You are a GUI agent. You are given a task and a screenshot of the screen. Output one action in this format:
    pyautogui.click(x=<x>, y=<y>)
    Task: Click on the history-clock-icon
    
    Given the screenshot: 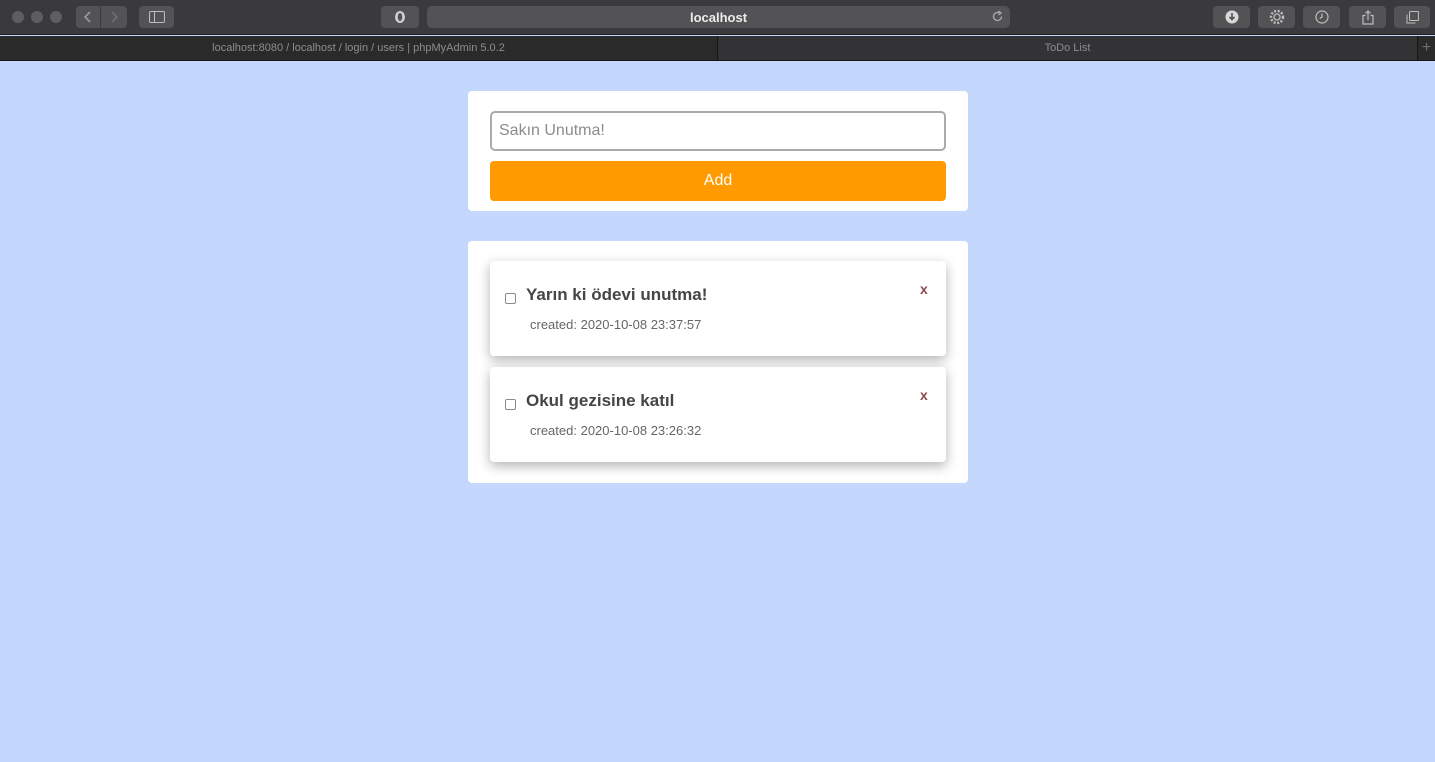 What is the action you would take?
    pyautogui.click(x=1321, y=17)
    